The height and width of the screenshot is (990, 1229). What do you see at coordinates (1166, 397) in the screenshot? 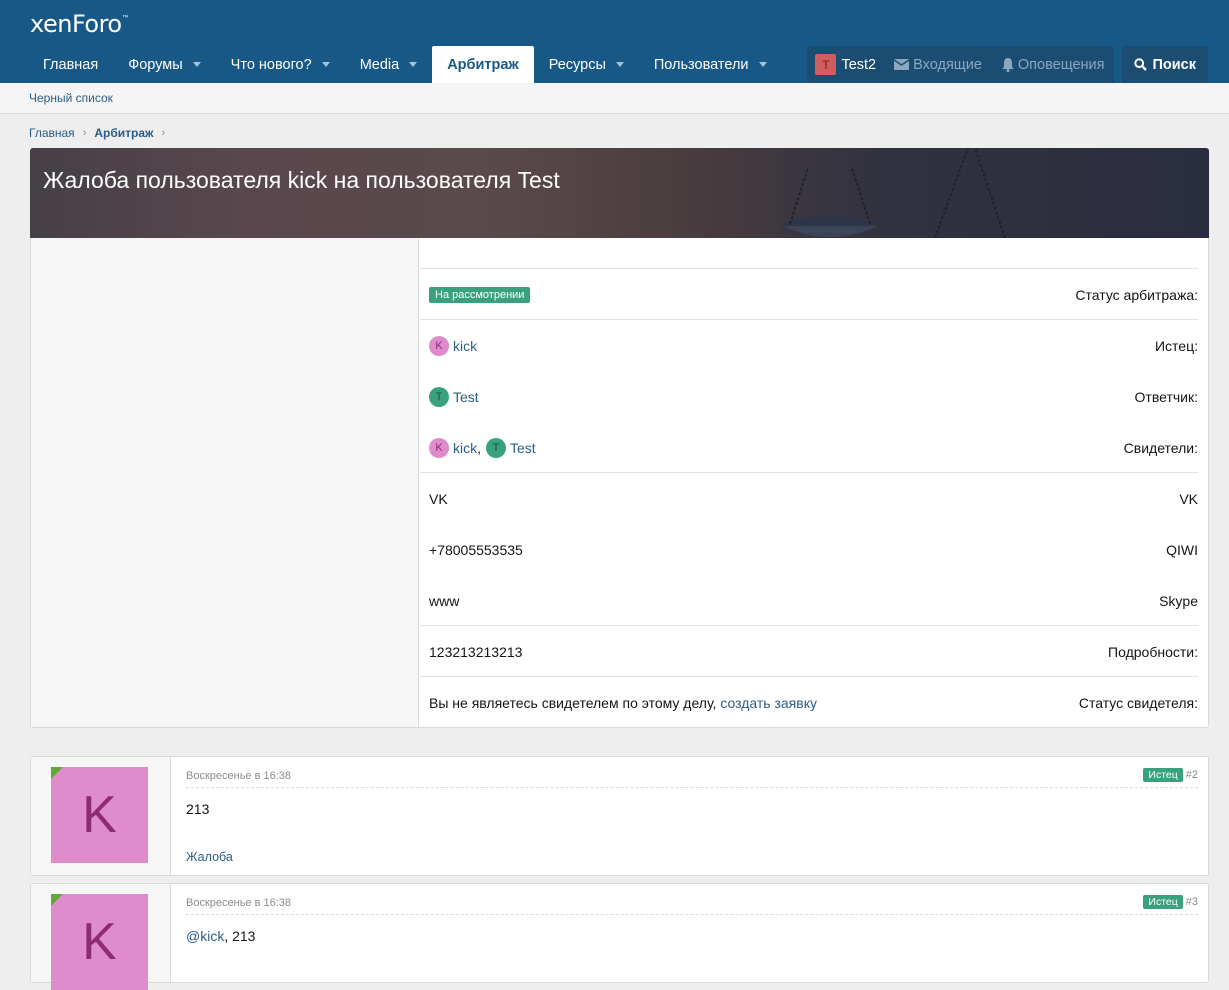
I see `defendant-label: Ответчик:` at bounding box center [1166, 397].